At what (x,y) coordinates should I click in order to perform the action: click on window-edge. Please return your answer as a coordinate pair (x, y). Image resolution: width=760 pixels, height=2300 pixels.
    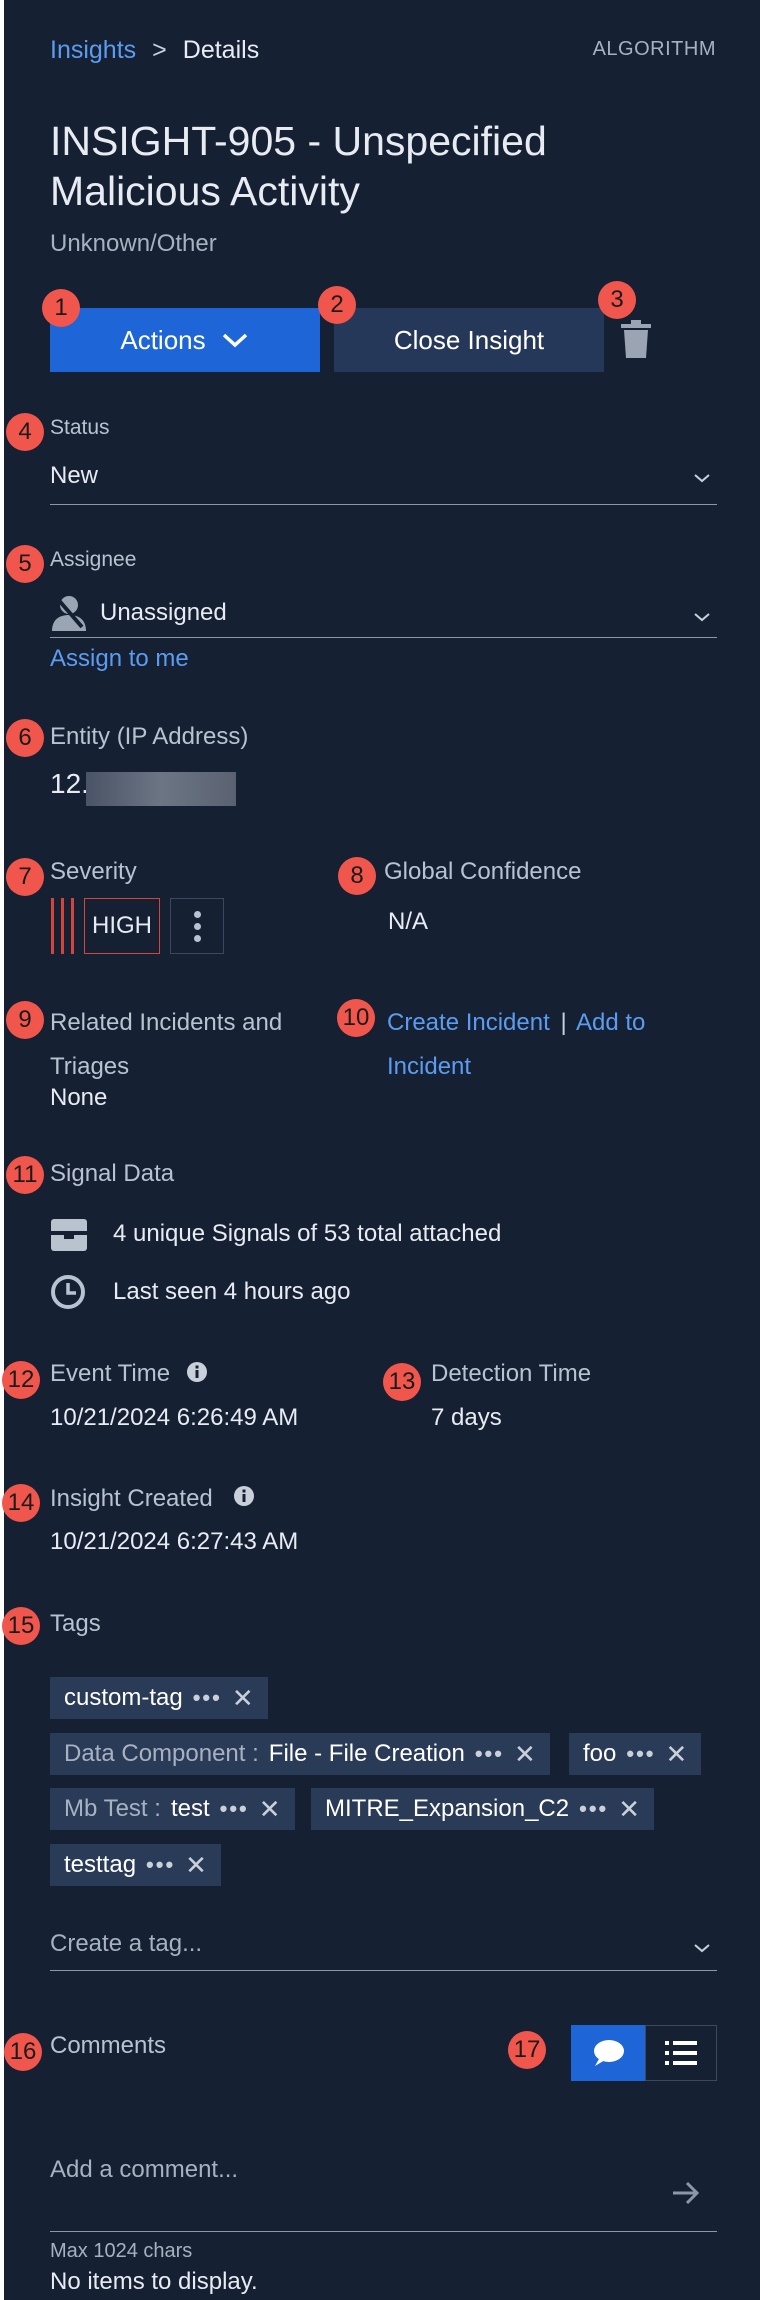
    Looking at the image, I should click on (2, 1150).